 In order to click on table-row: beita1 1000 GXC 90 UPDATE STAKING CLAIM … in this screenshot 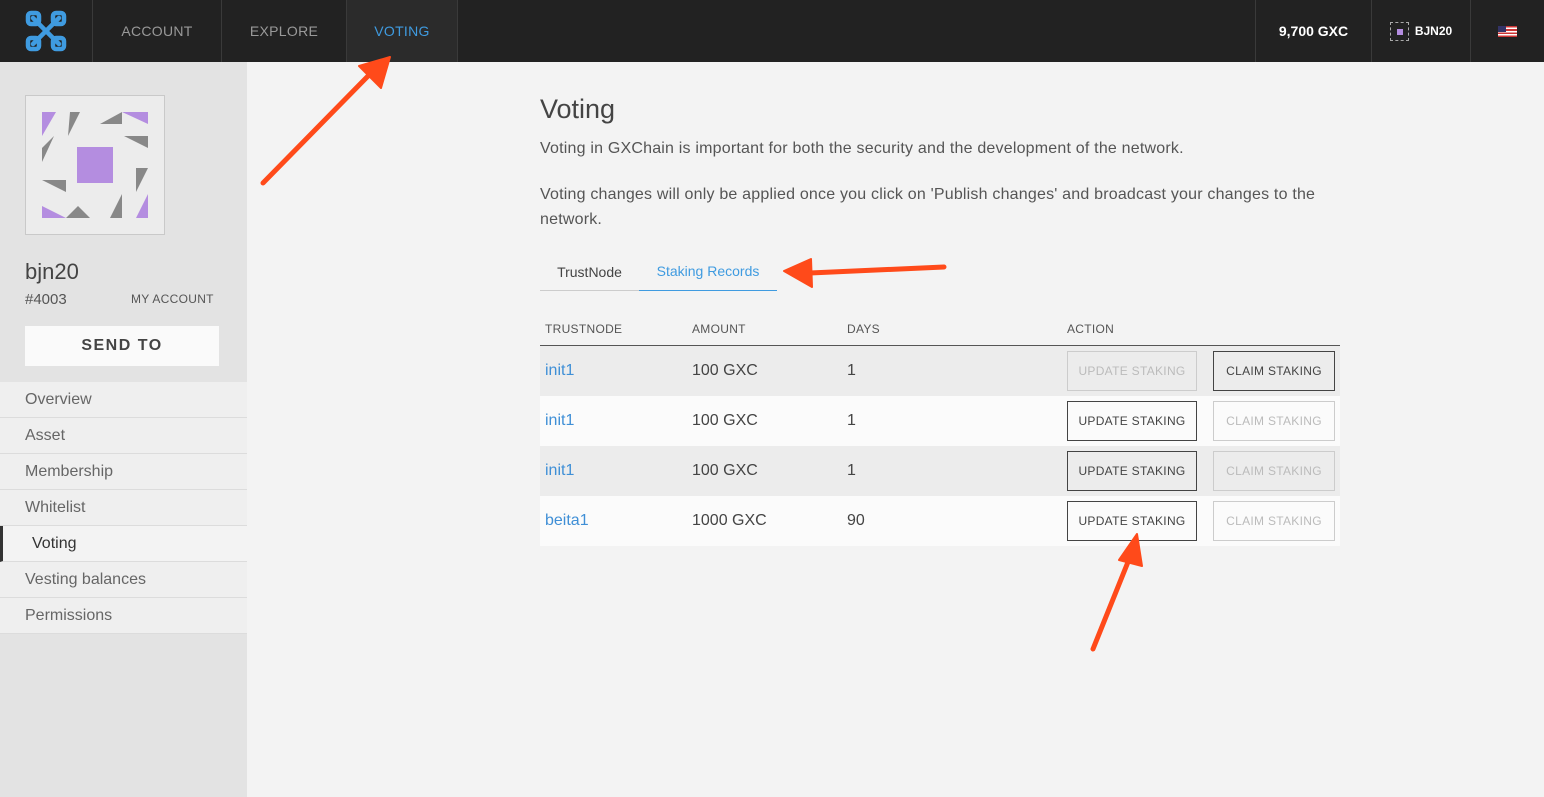, I will do `click(940, 521)`.